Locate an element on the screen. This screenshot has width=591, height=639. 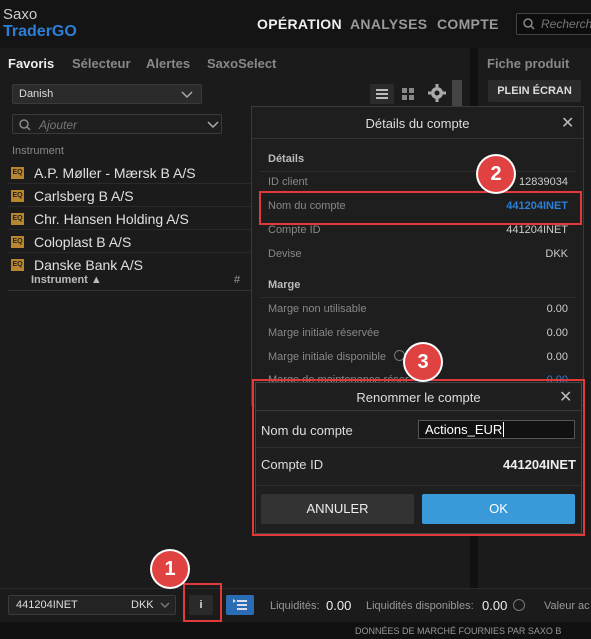
margin-row-label: Marge non utilisable is located at coordinates (317, 309).